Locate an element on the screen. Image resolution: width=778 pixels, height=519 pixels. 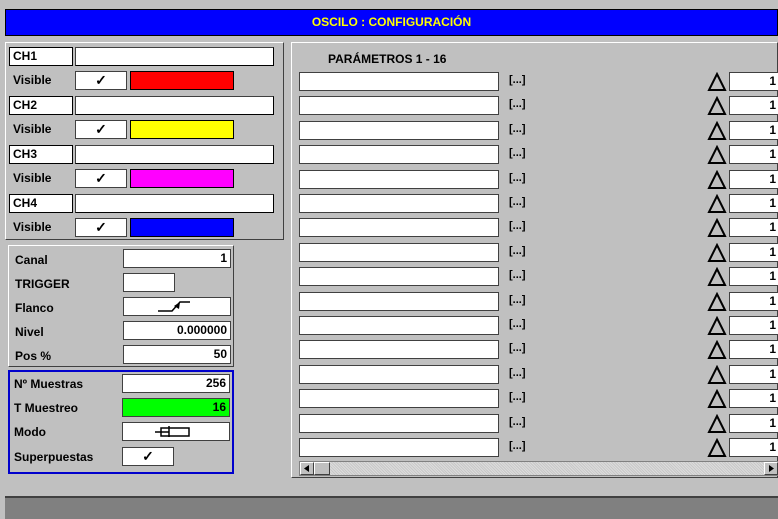
channel-row: CH1 is located at coordinates (141, 56).